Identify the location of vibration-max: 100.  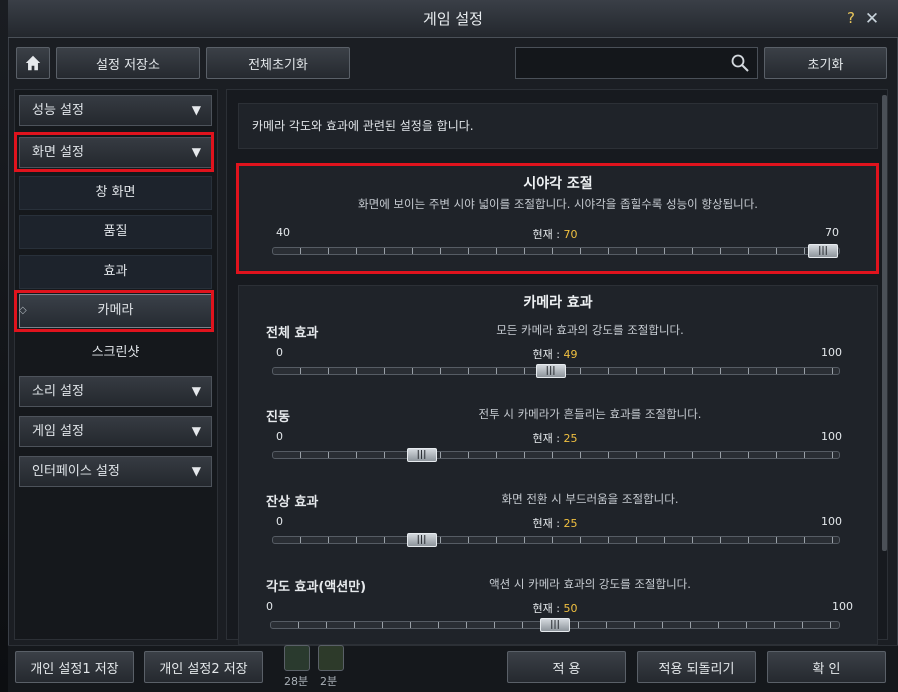
(831, 436).